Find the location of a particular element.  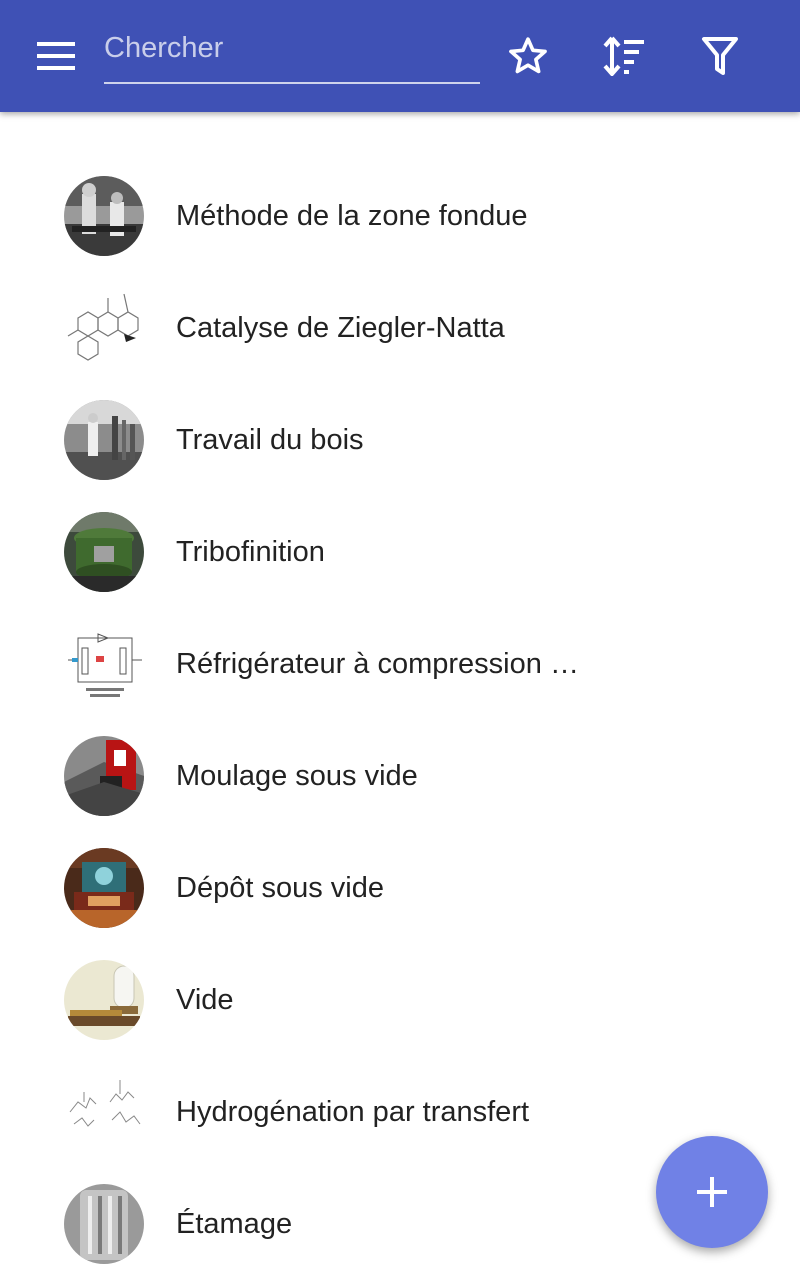

sort-icon is located at coordinates (623, 56).